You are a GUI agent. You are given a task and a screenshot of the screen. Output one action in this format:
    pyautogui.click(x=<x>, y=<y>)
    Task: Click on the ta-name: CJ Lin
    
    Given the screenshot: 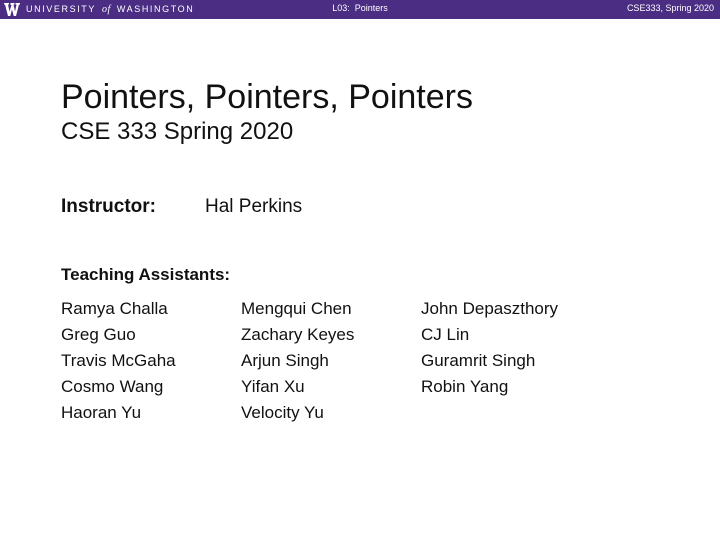 What is the action you would take?
    pyautogui.click(x=445, y=334)
    